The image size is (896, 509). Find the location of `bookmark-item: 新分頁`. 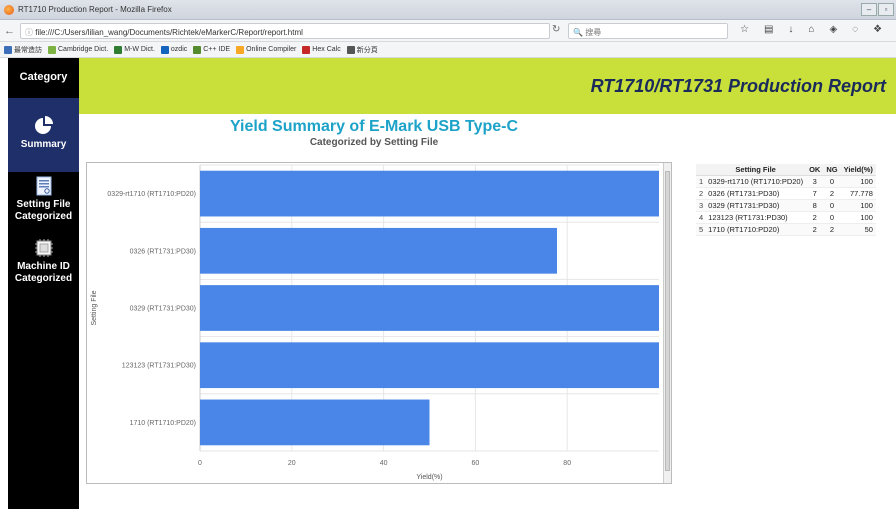

bookmark-item: 新分頁 is located at coordinates (362, 50).